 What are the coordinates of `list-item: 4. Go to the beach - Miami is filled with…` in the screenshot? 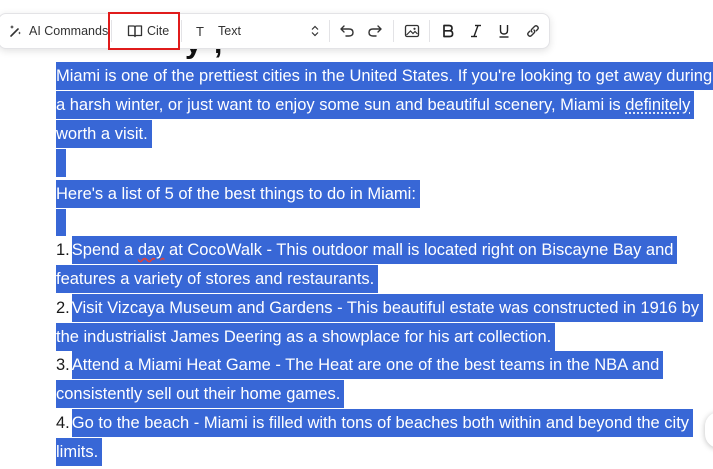 It's located at (375, 423).